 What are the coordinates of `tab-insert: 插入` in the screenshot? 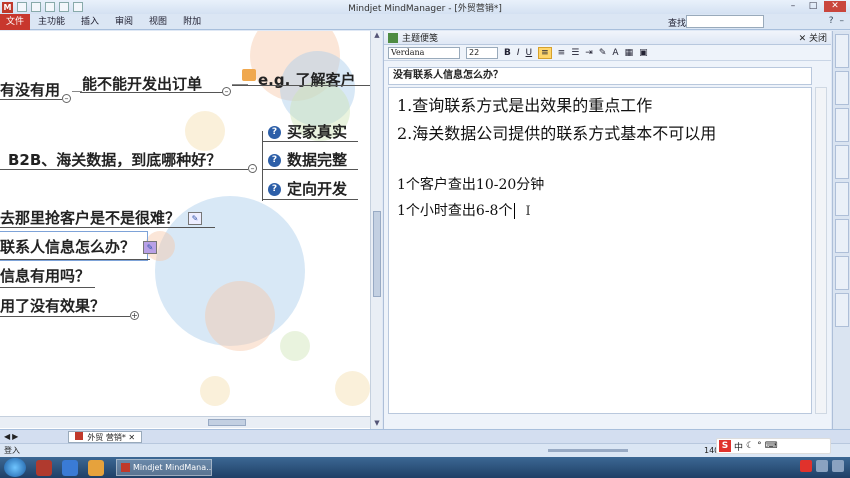 It's located at (90, 22).